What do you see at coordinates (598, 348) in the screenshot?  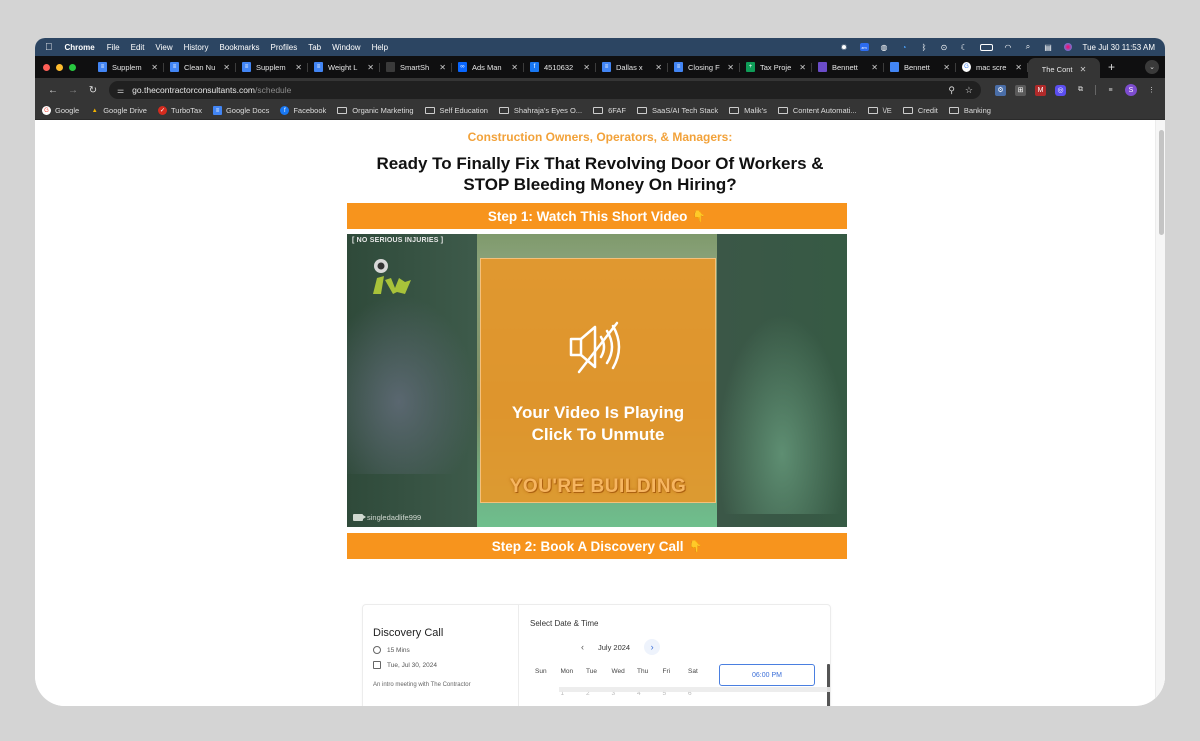 I see `speaker-muted-icon` at bounding box center [598, 348].